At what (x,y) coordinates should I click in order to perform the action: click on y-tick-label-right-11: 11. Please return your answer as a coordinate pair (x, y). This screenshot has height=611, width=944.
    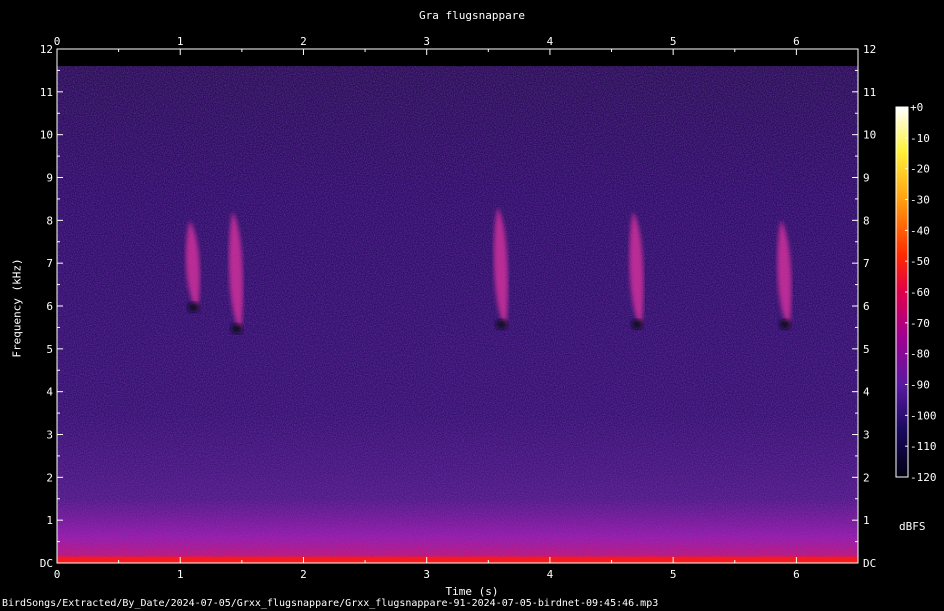
    Looking at the image, I should click on (869, 92).